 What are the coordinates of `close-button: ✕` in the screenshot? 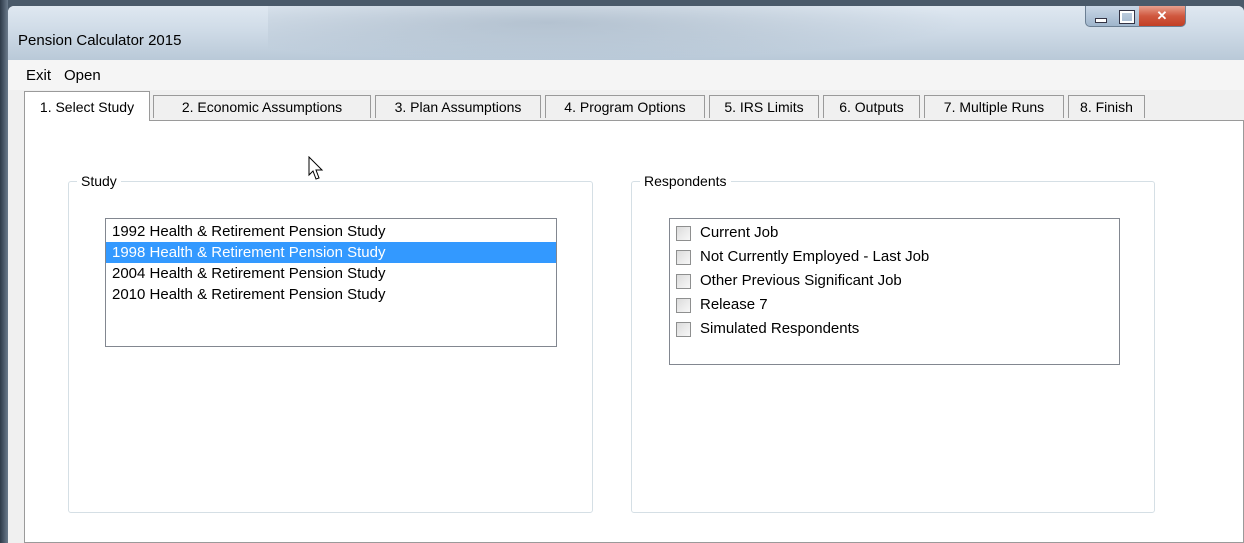 It's located at (1162, 16).